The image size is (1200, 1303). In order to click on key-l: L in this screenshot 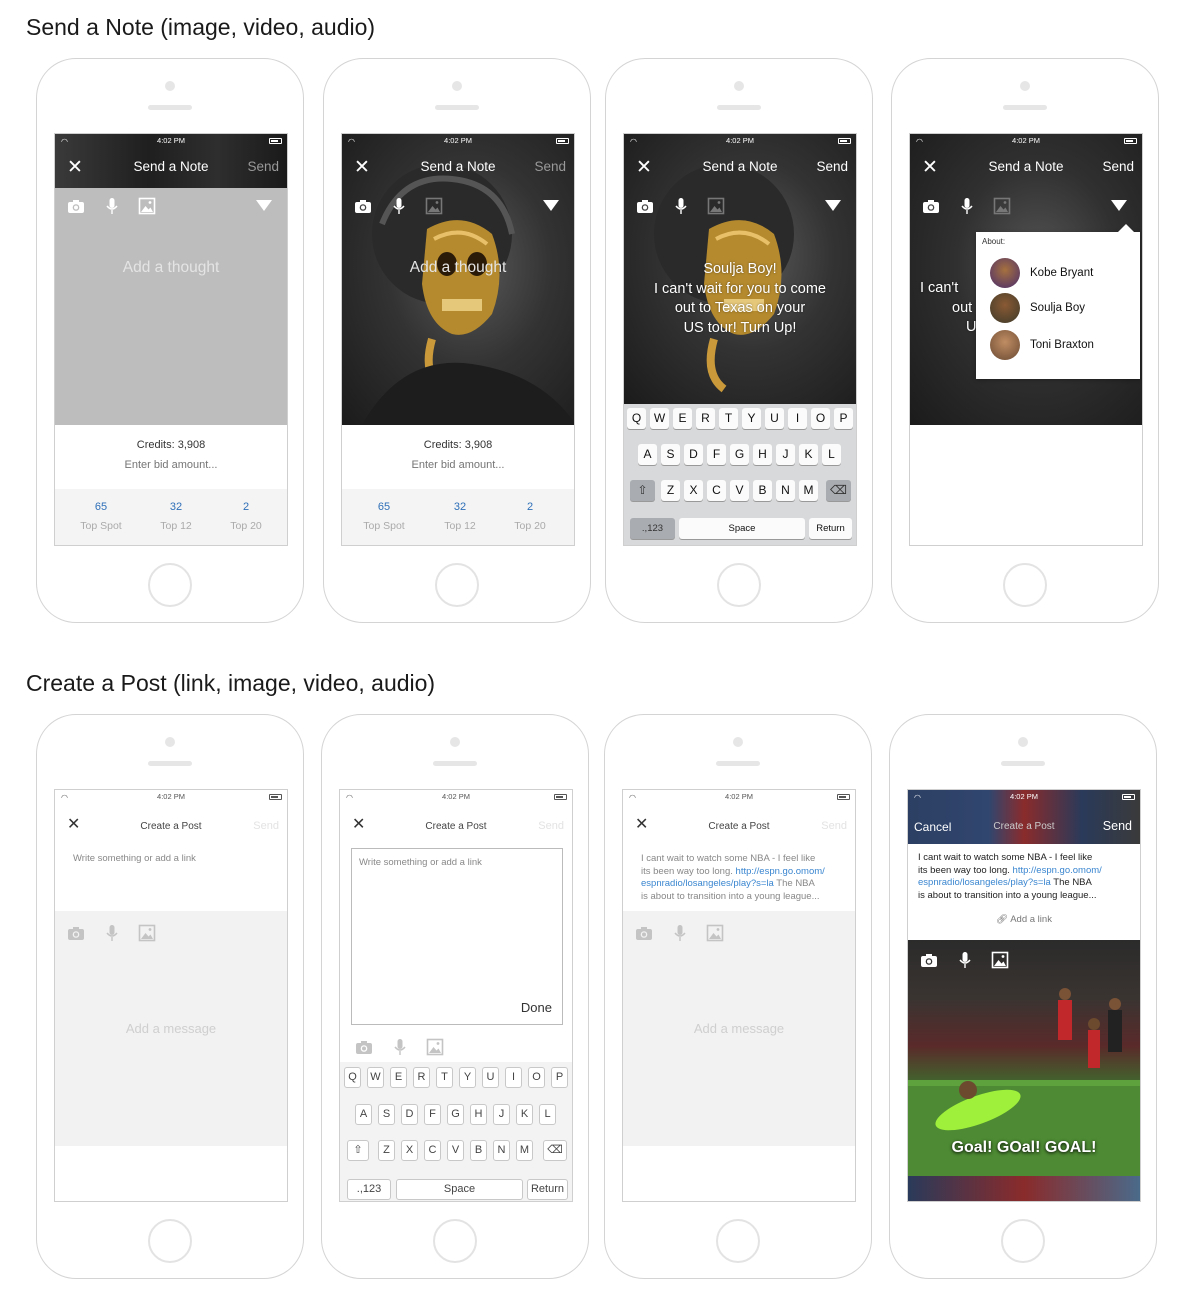, I will do `click(547, 1114)`.